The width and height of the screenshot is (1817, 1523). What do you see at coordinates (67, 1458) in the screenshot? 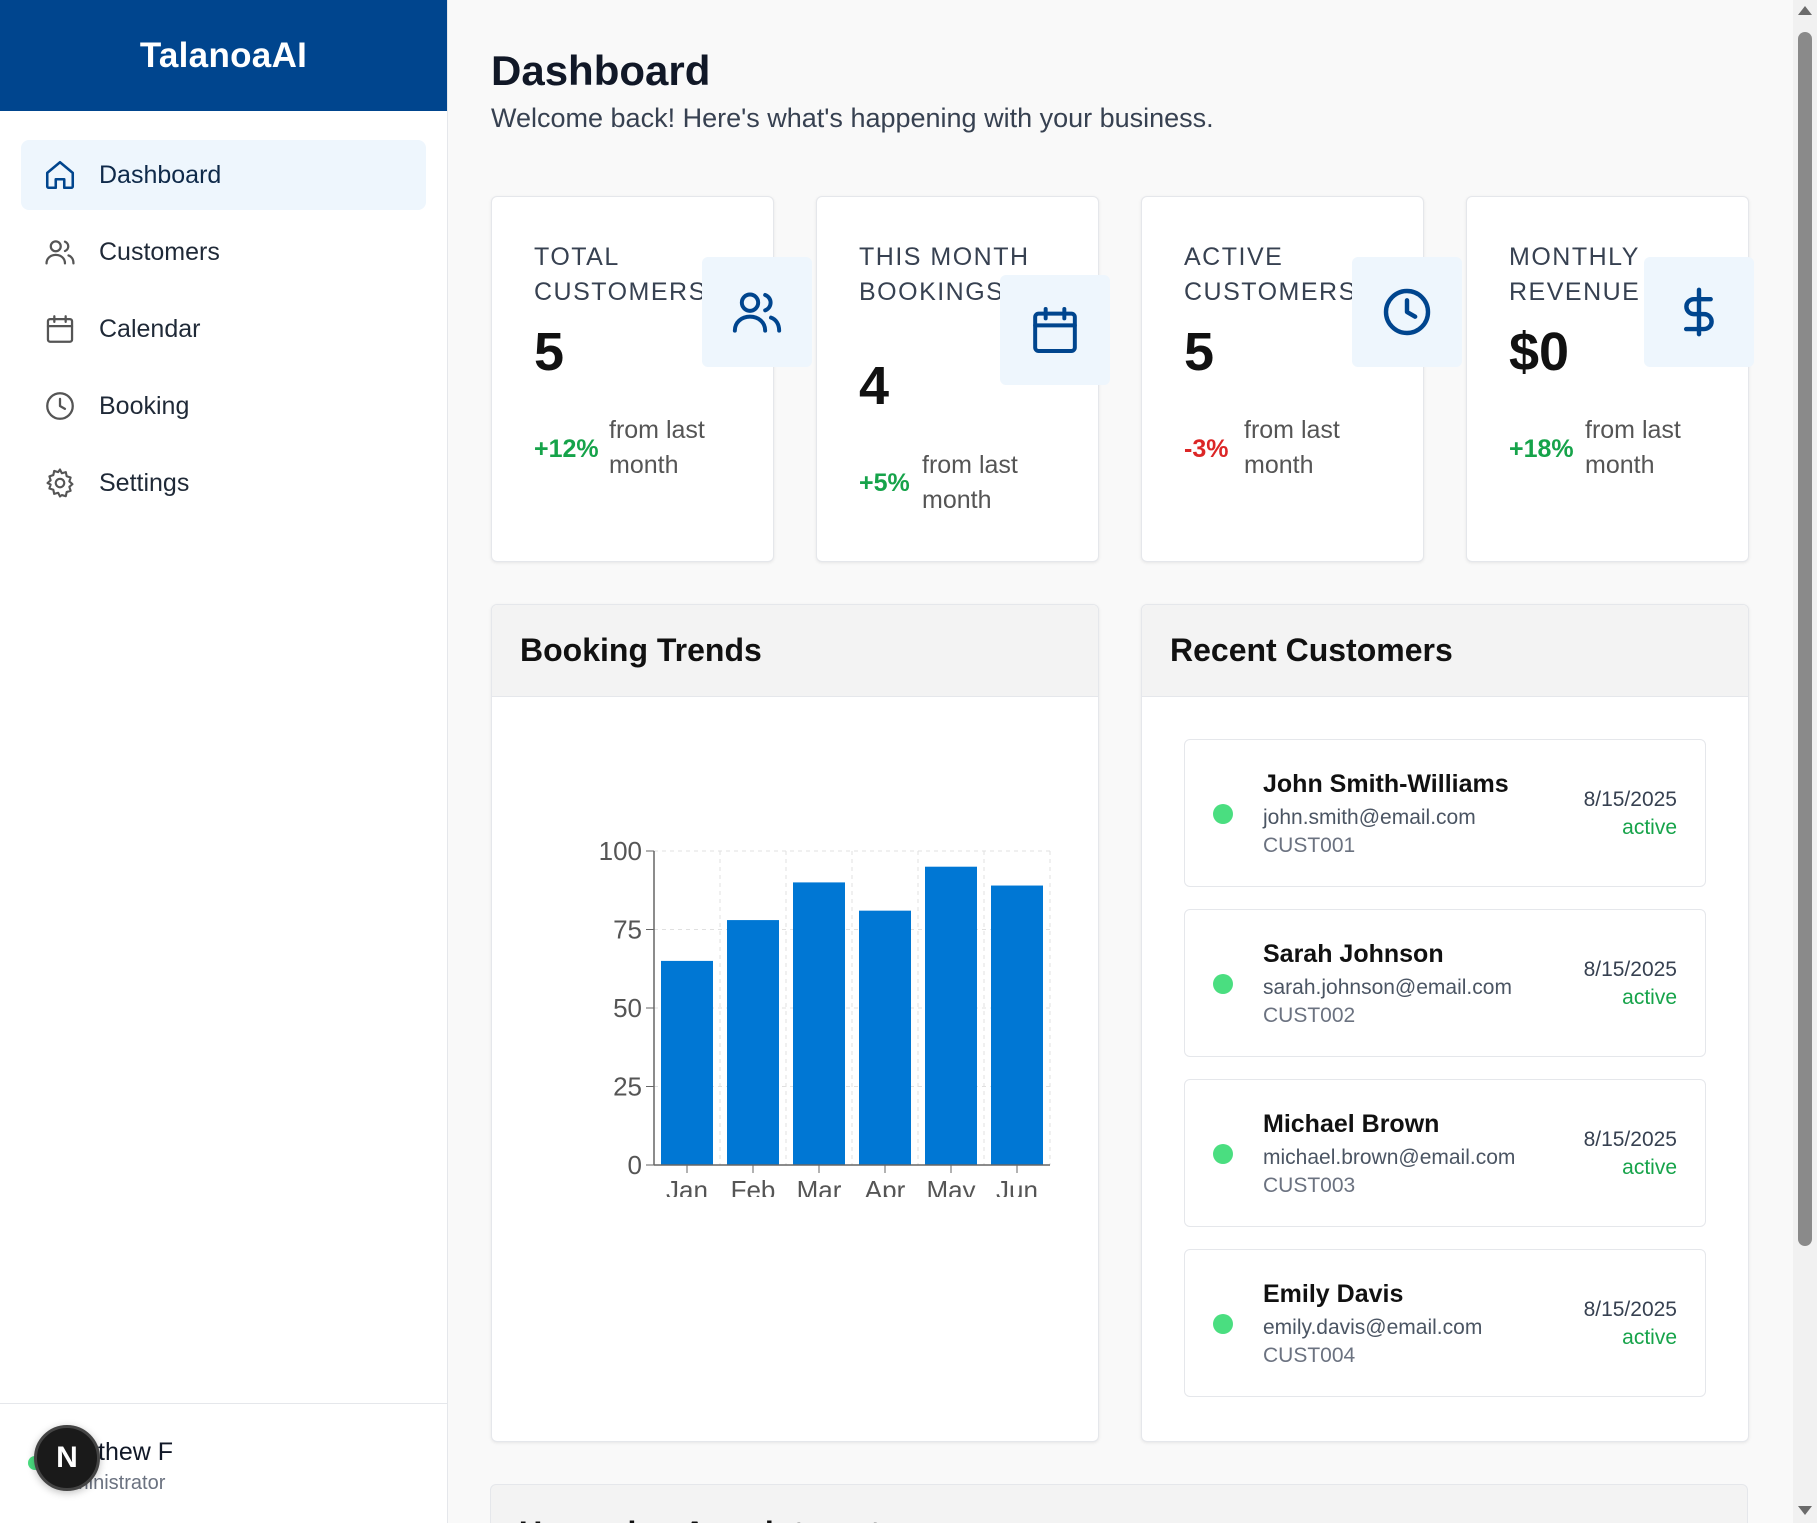
I see `avatar: N` at bounding box center [67, 1458].